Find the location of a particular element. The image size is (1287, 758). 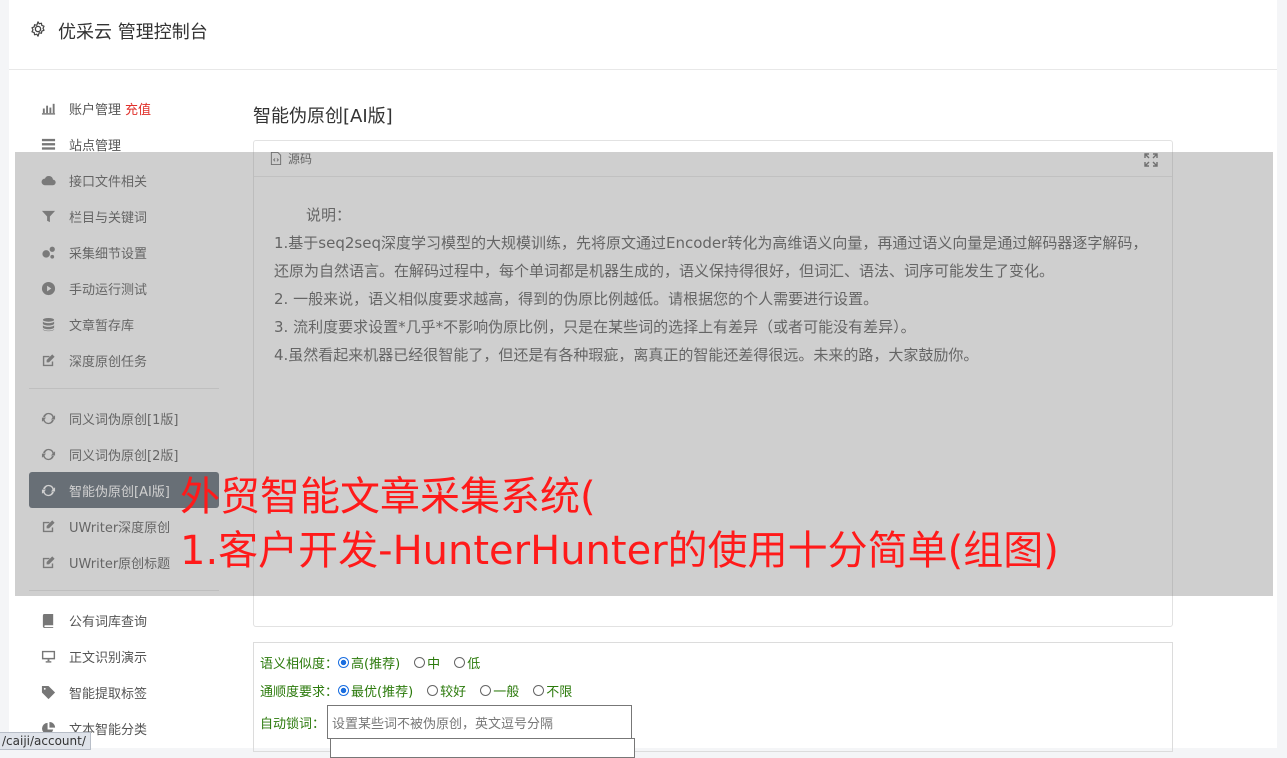

fluency-option-good: 较好 is located at coordinates (446, 690).